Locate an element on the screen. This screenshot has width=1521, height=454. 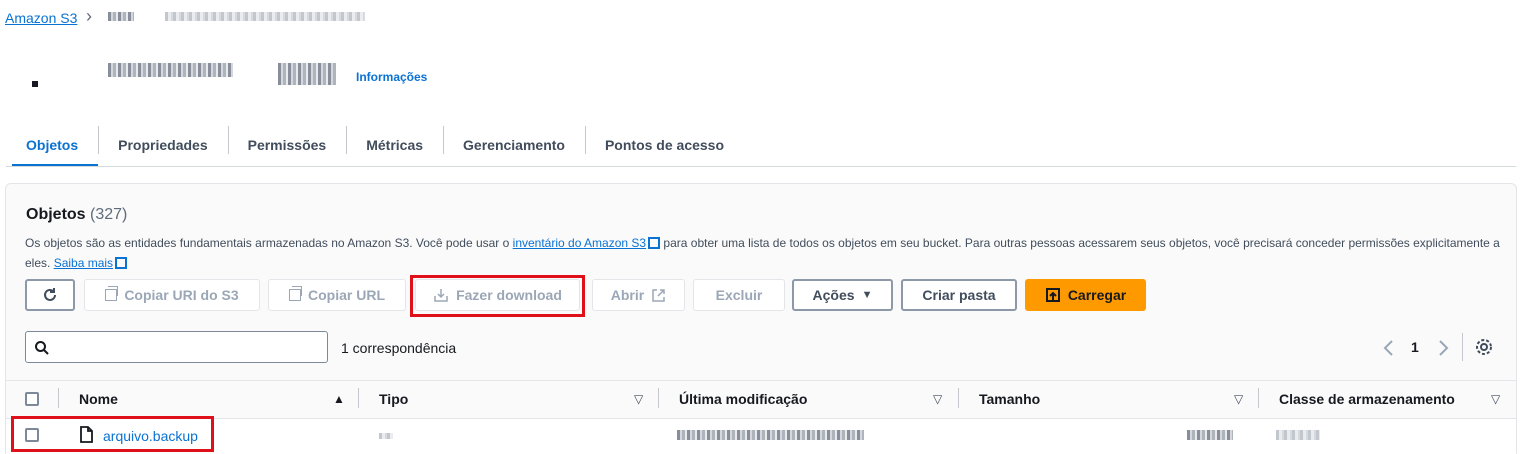
tab-management: Gerenciamento is located at coordinates (514, 145).